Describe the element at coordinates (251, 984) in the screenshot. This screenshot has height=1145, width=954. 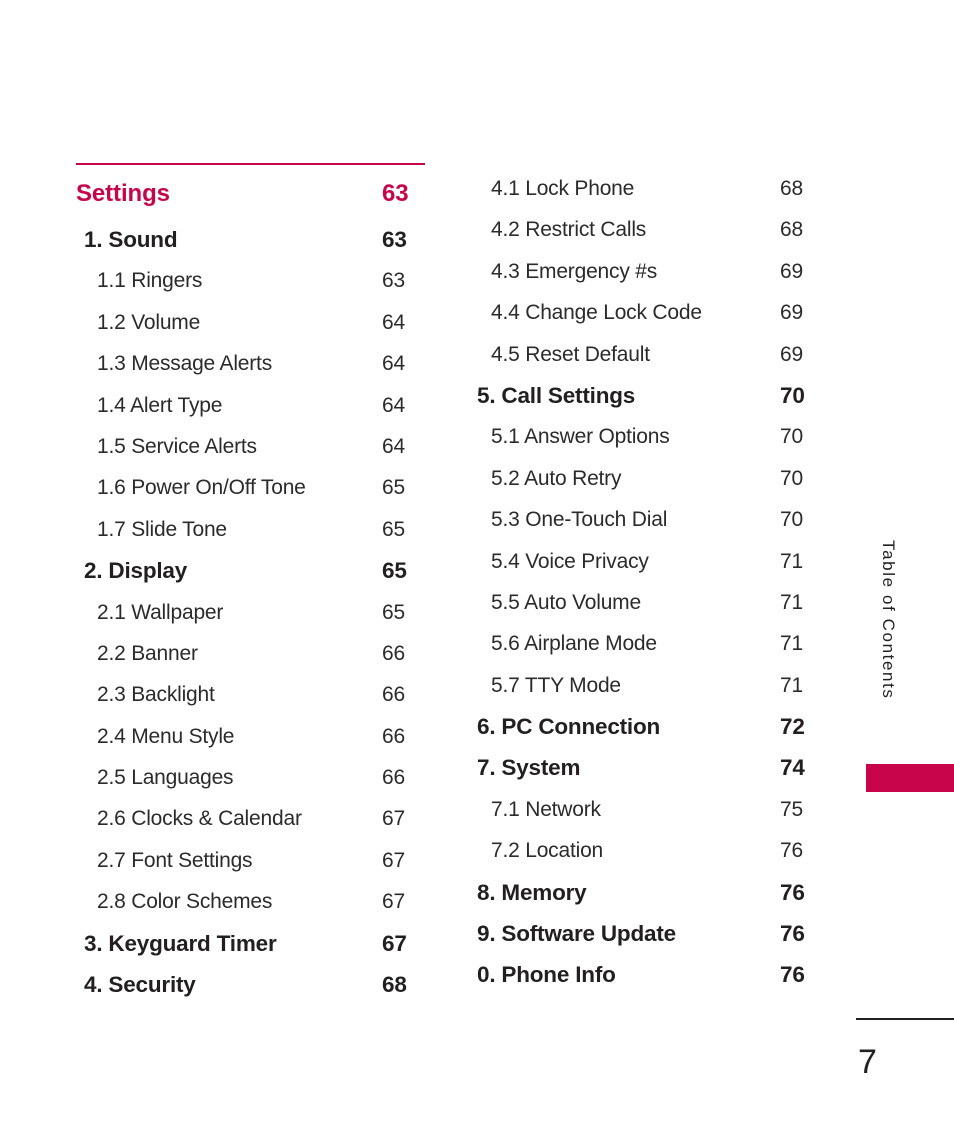
I see `toc-entry: 4. Security 68` at that location.